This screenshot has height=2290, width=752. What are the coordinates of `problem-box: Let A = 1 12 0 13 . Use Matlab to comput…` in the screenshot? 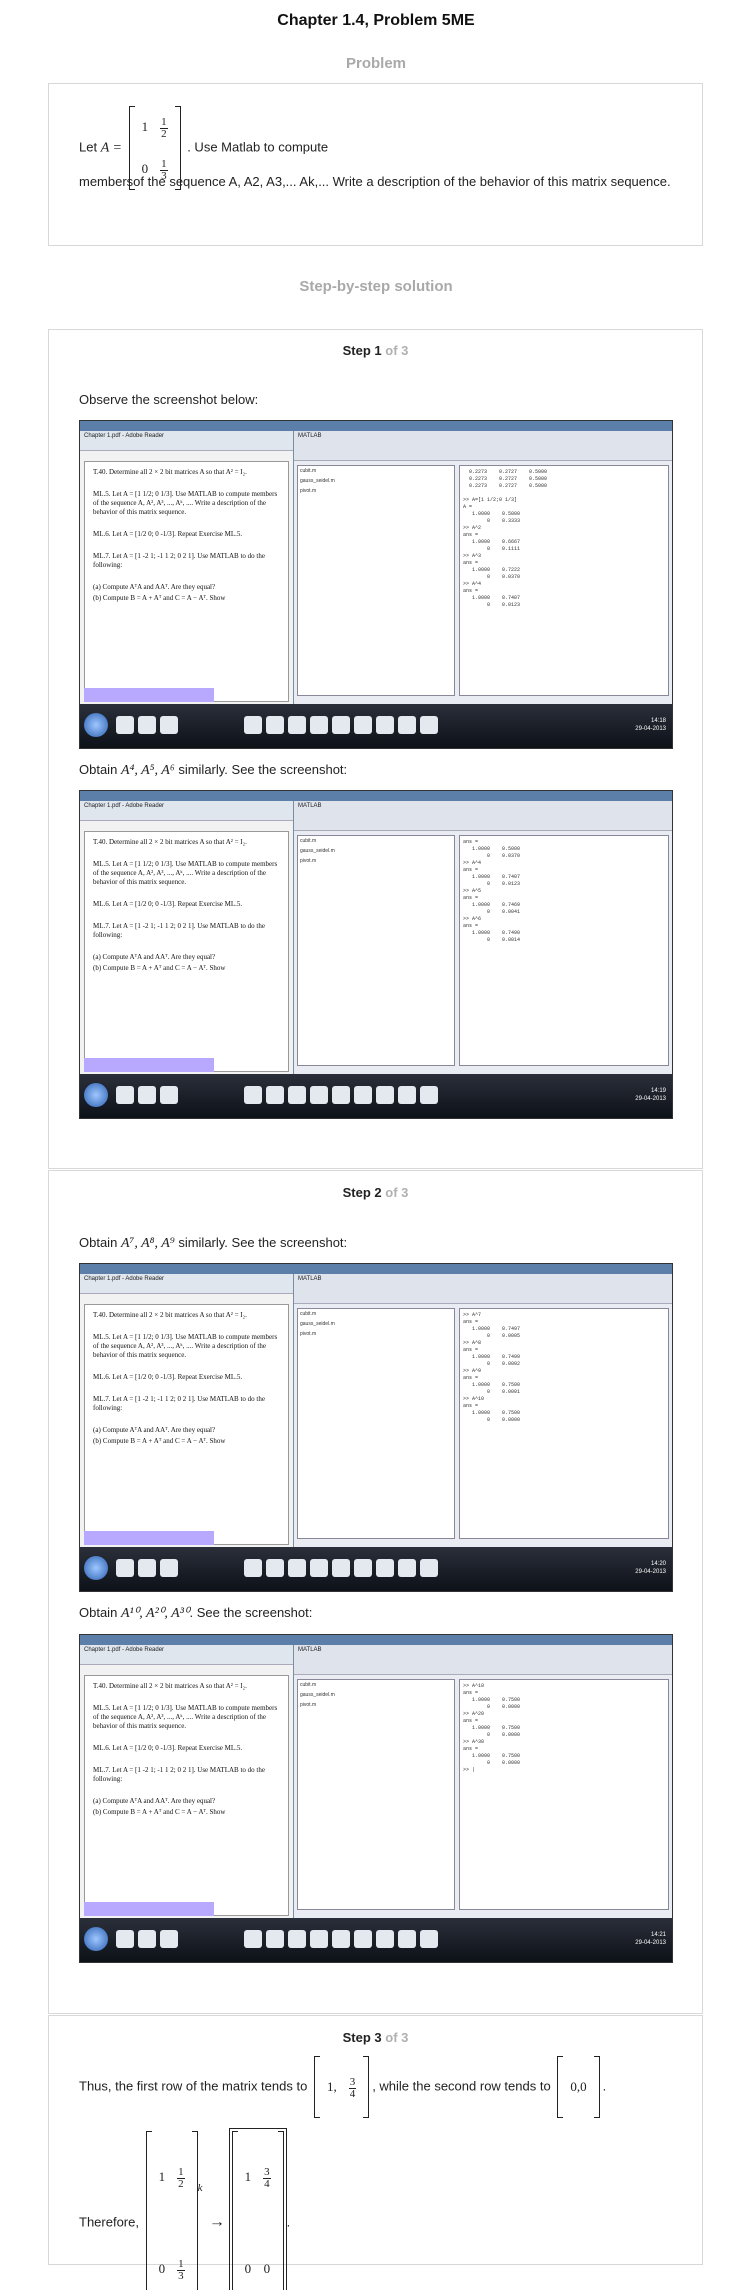 It's located at (375, 164).